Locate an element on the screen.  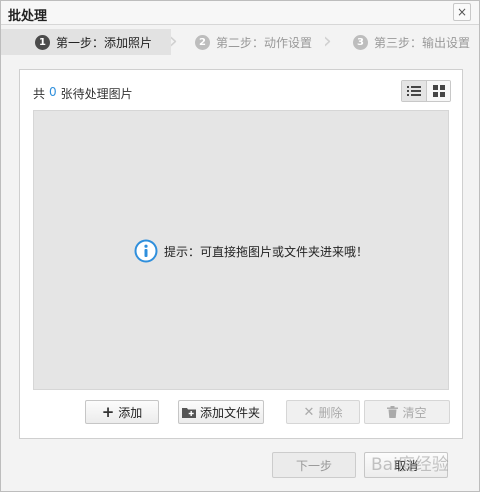
list-view-icon is located at coordinates (414, 91).